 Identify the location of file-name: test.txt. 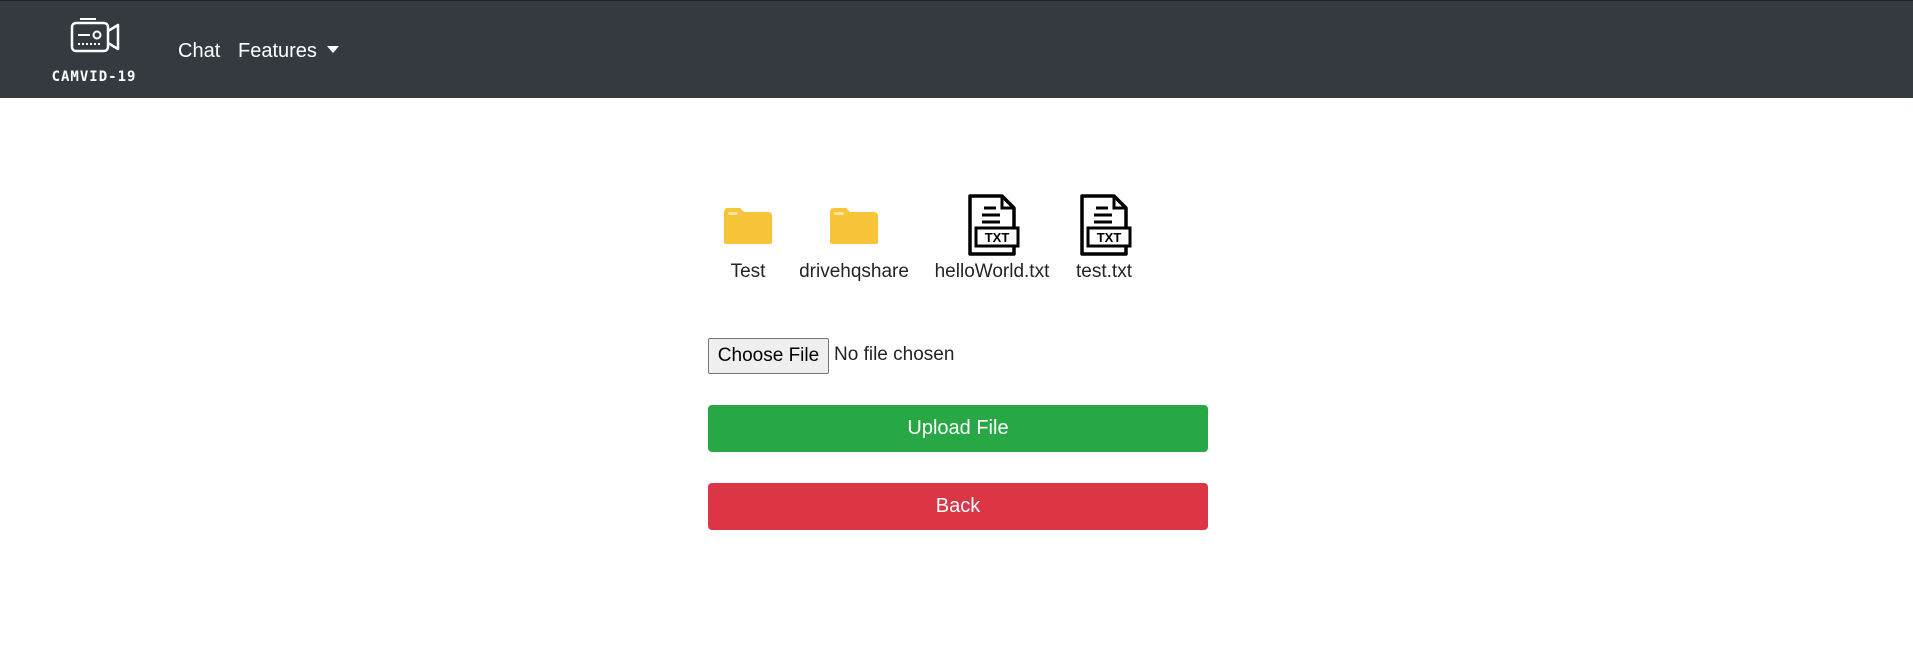
(1104, 271).